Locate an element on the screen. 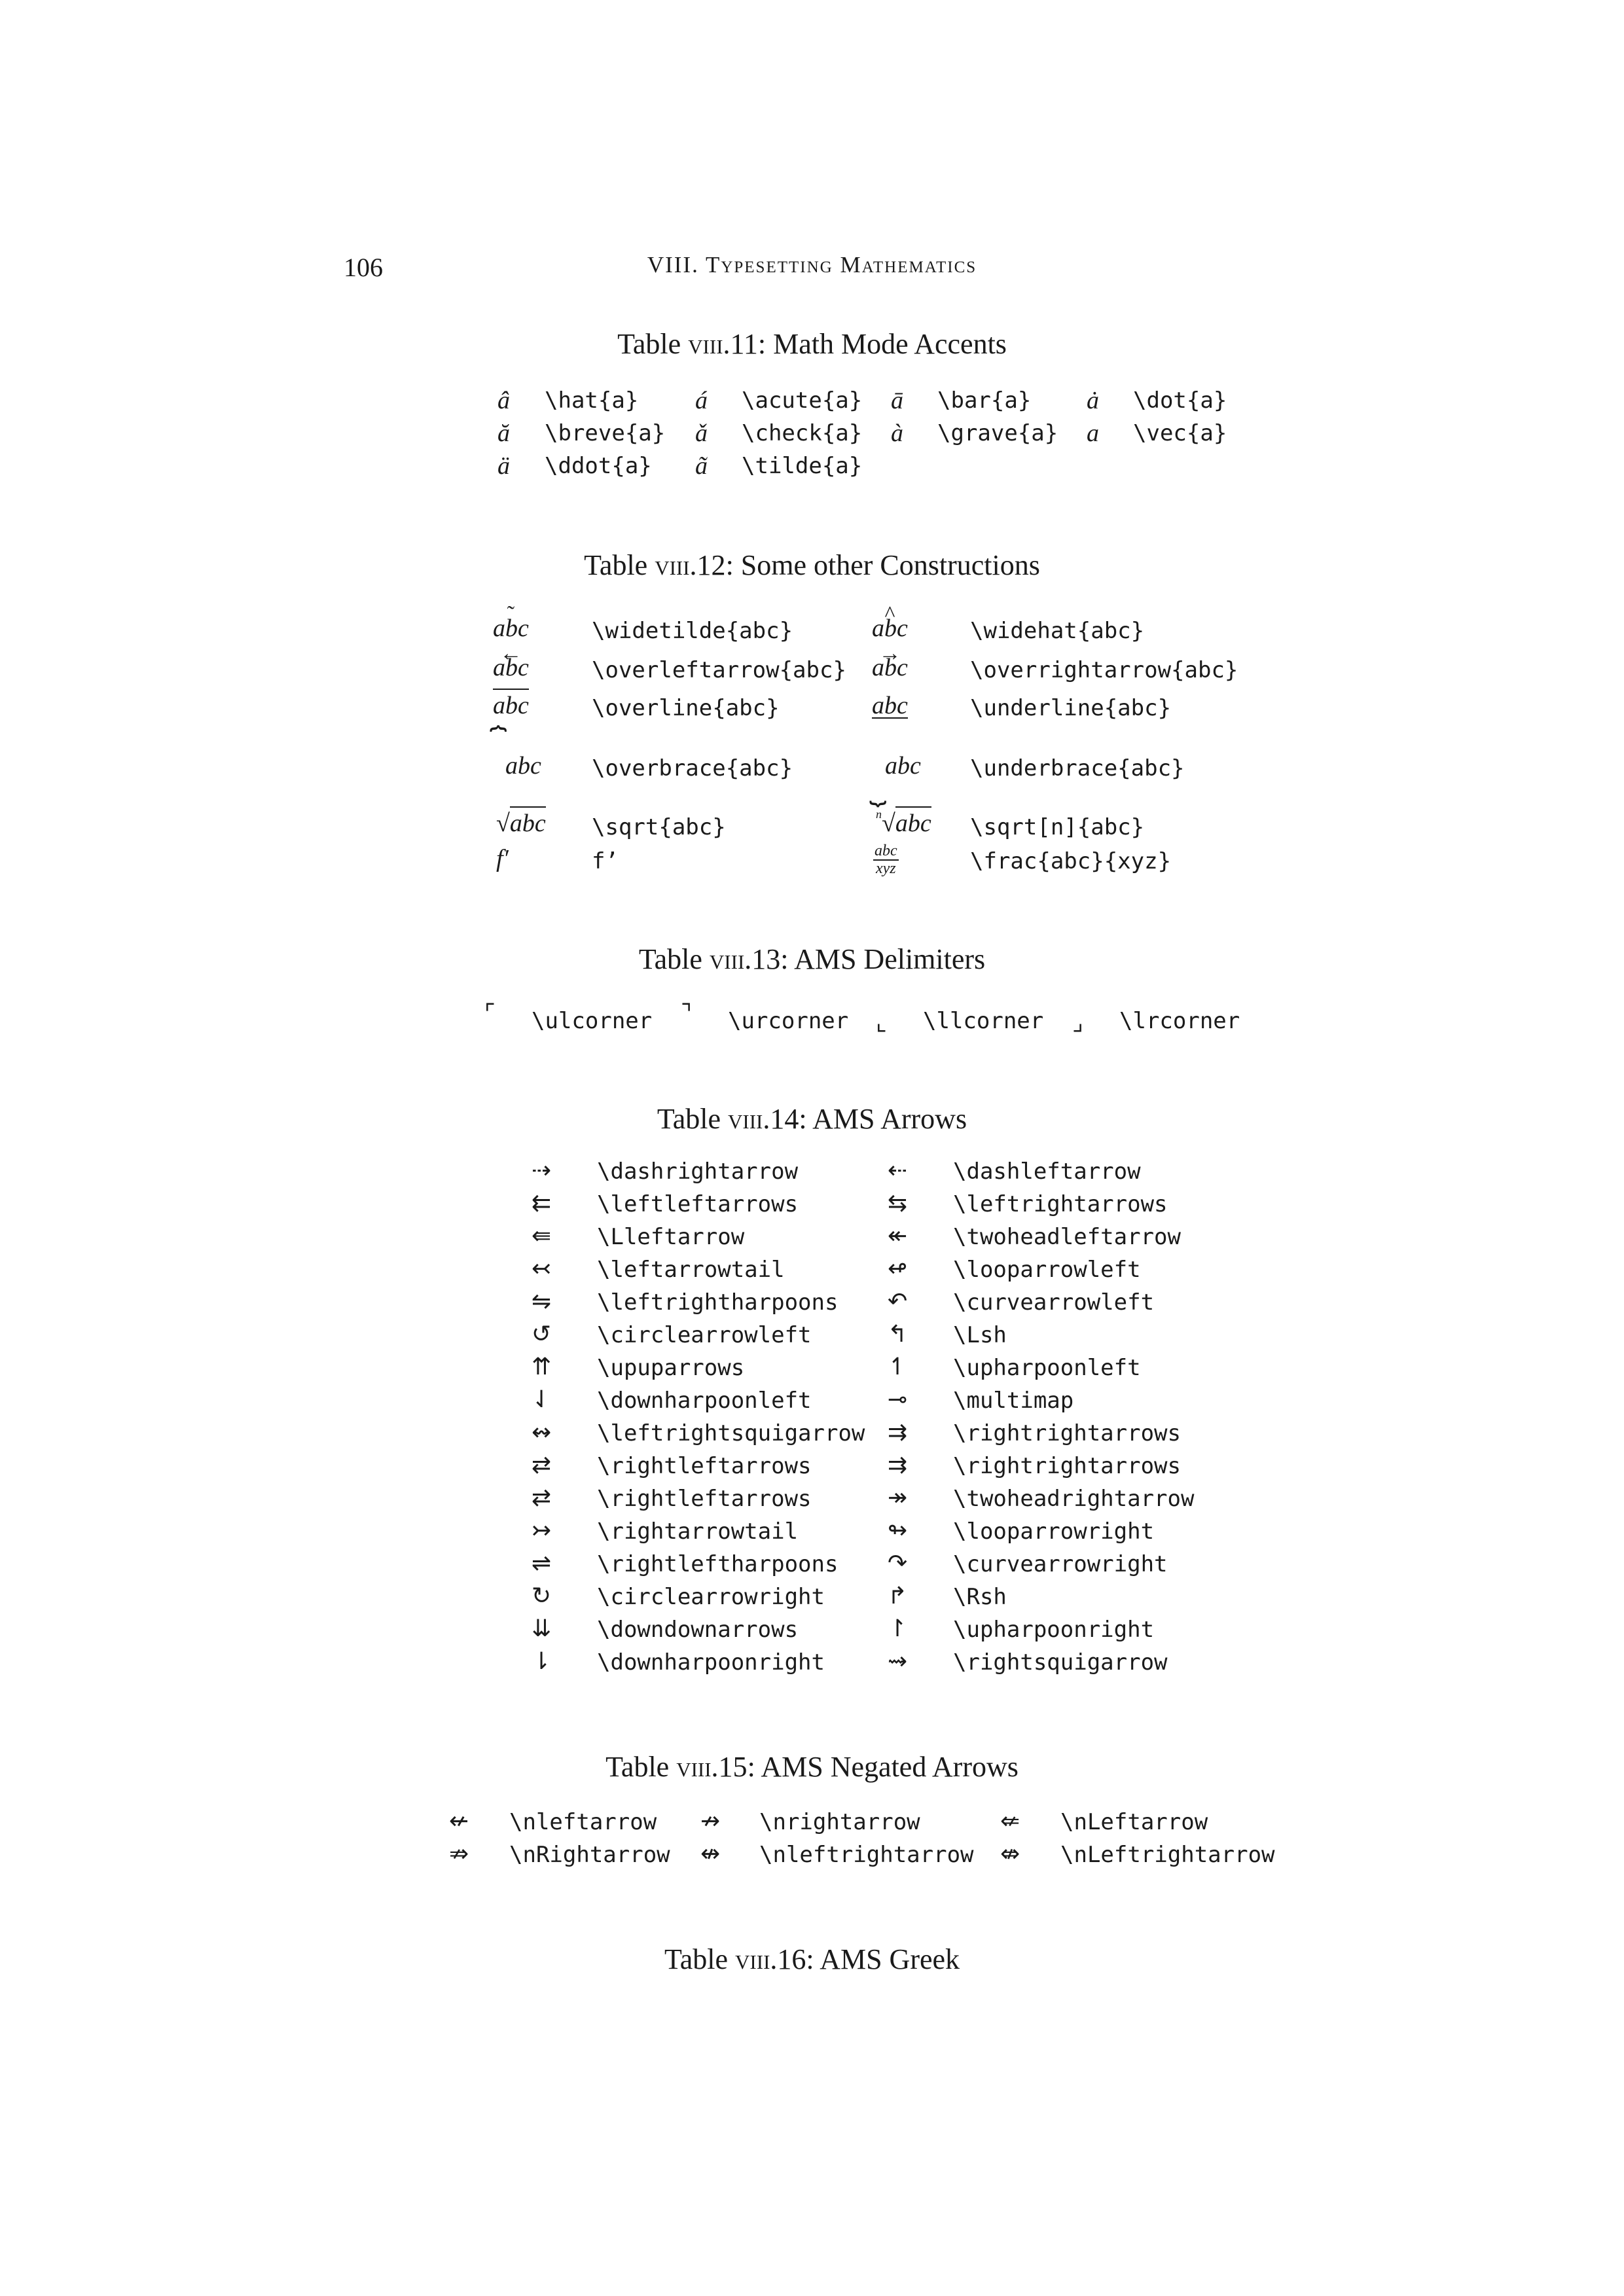  accent-symbol: â is located at coordinates (503, 401).